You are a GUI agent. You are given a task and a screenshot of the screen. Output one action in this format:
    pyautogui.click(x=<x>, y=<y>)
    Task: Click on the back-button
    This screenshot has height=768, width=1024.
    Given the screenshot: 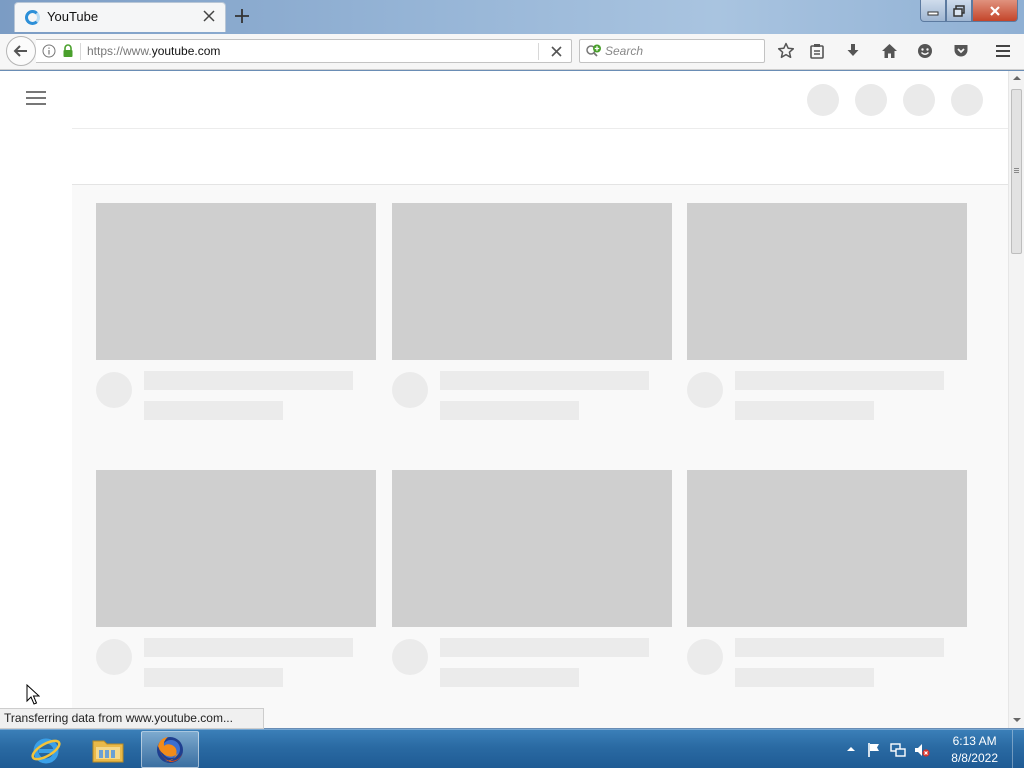 What is the action you would take?
    pyautogui.click(x=21, y=51)
    